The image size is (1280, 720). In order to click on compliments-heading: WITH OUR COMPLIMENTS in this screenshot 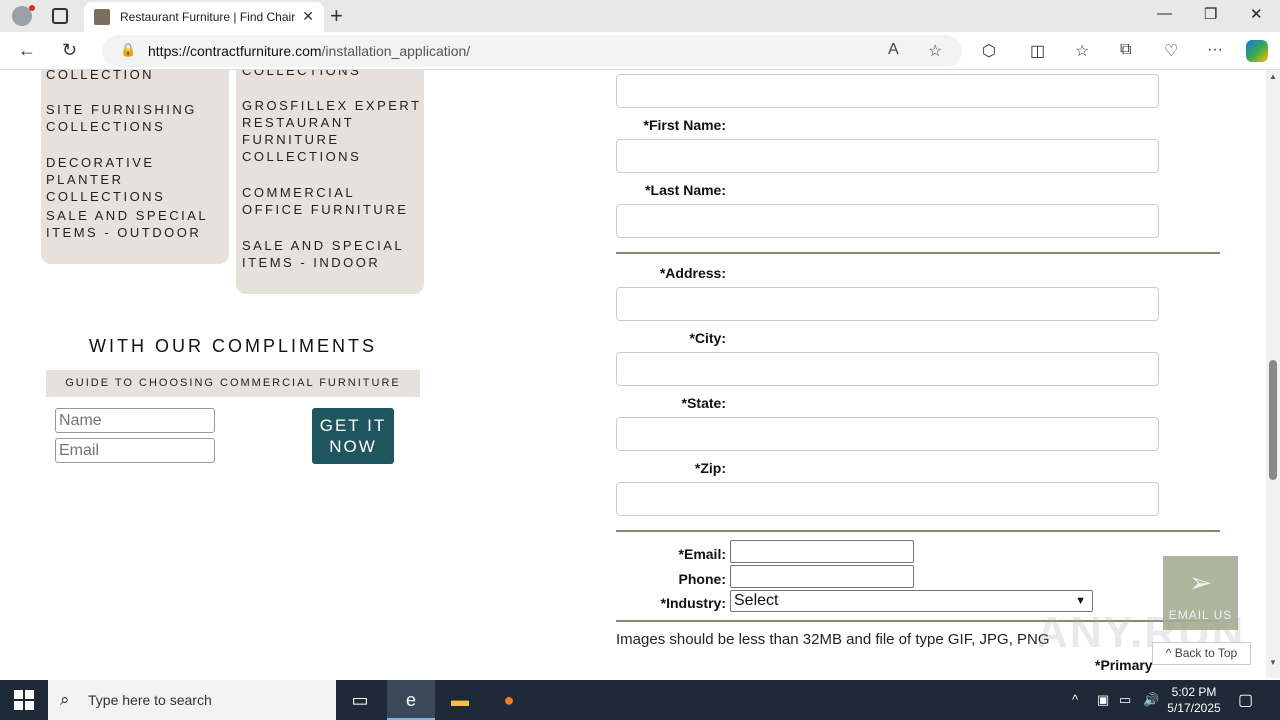, I will do `click(233, 346)`.